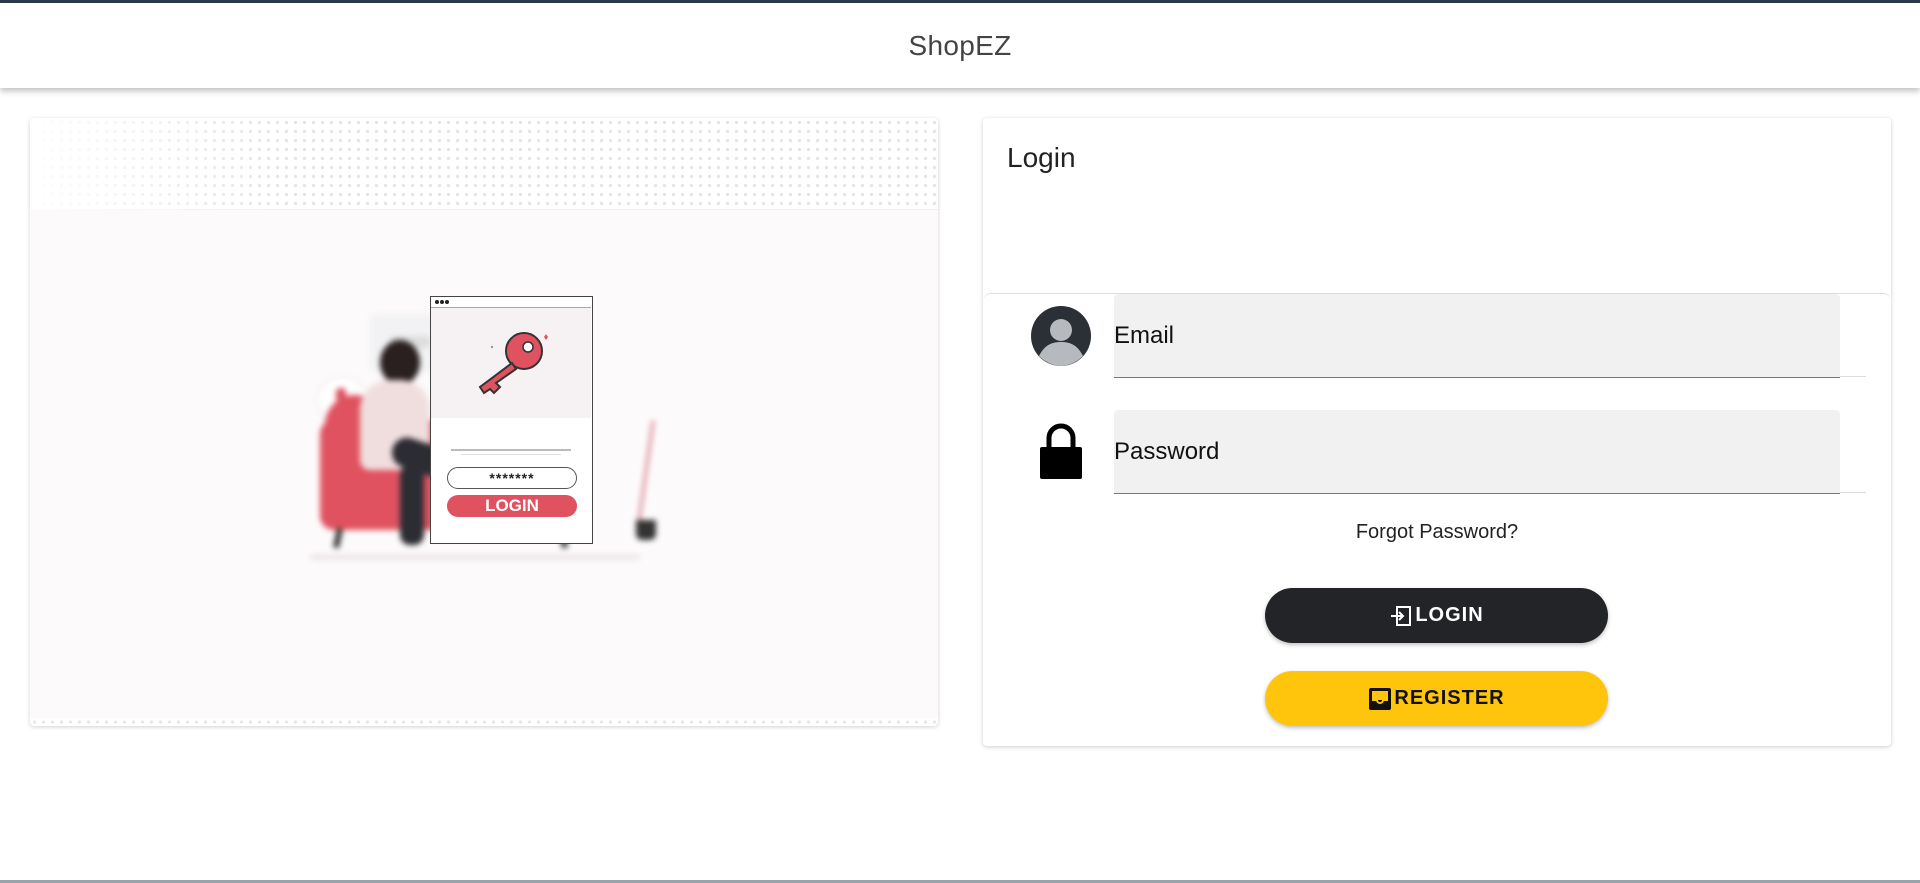 The height and width of the screenshot is (883, 1920). What do you see at coordinates (1449, 615) in the screenshot?
I see `login-button-label: LOGIN` at bounding box center [1449, 615].